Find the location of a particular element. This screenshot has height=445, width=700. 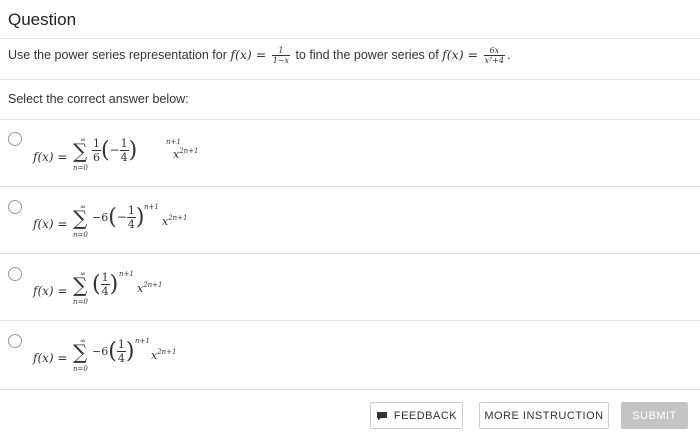

answer-option-2: f(x) = ∞ ∑ n=0 −6(− 1 4) n+1 x2n+1 is located at coordinates (350, 220).